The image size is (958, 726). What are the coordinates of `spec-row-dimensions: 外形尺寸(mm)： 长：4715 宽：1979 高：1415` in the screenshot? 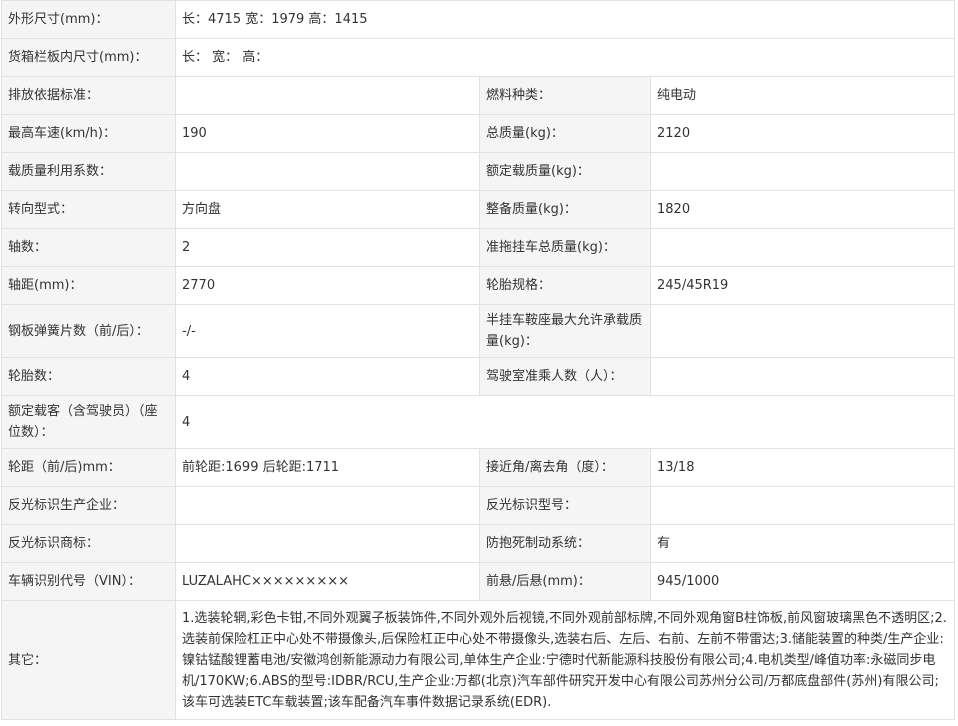 It's located at (478, 19).